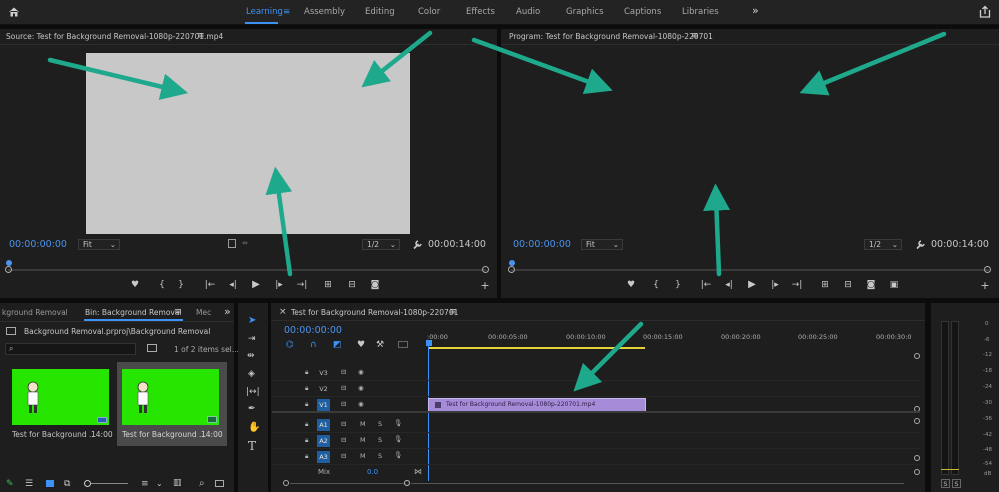 The width and height of the screenshot is (999, 492). I want to click on meter-solo-button-right: S, so click(956, 483).